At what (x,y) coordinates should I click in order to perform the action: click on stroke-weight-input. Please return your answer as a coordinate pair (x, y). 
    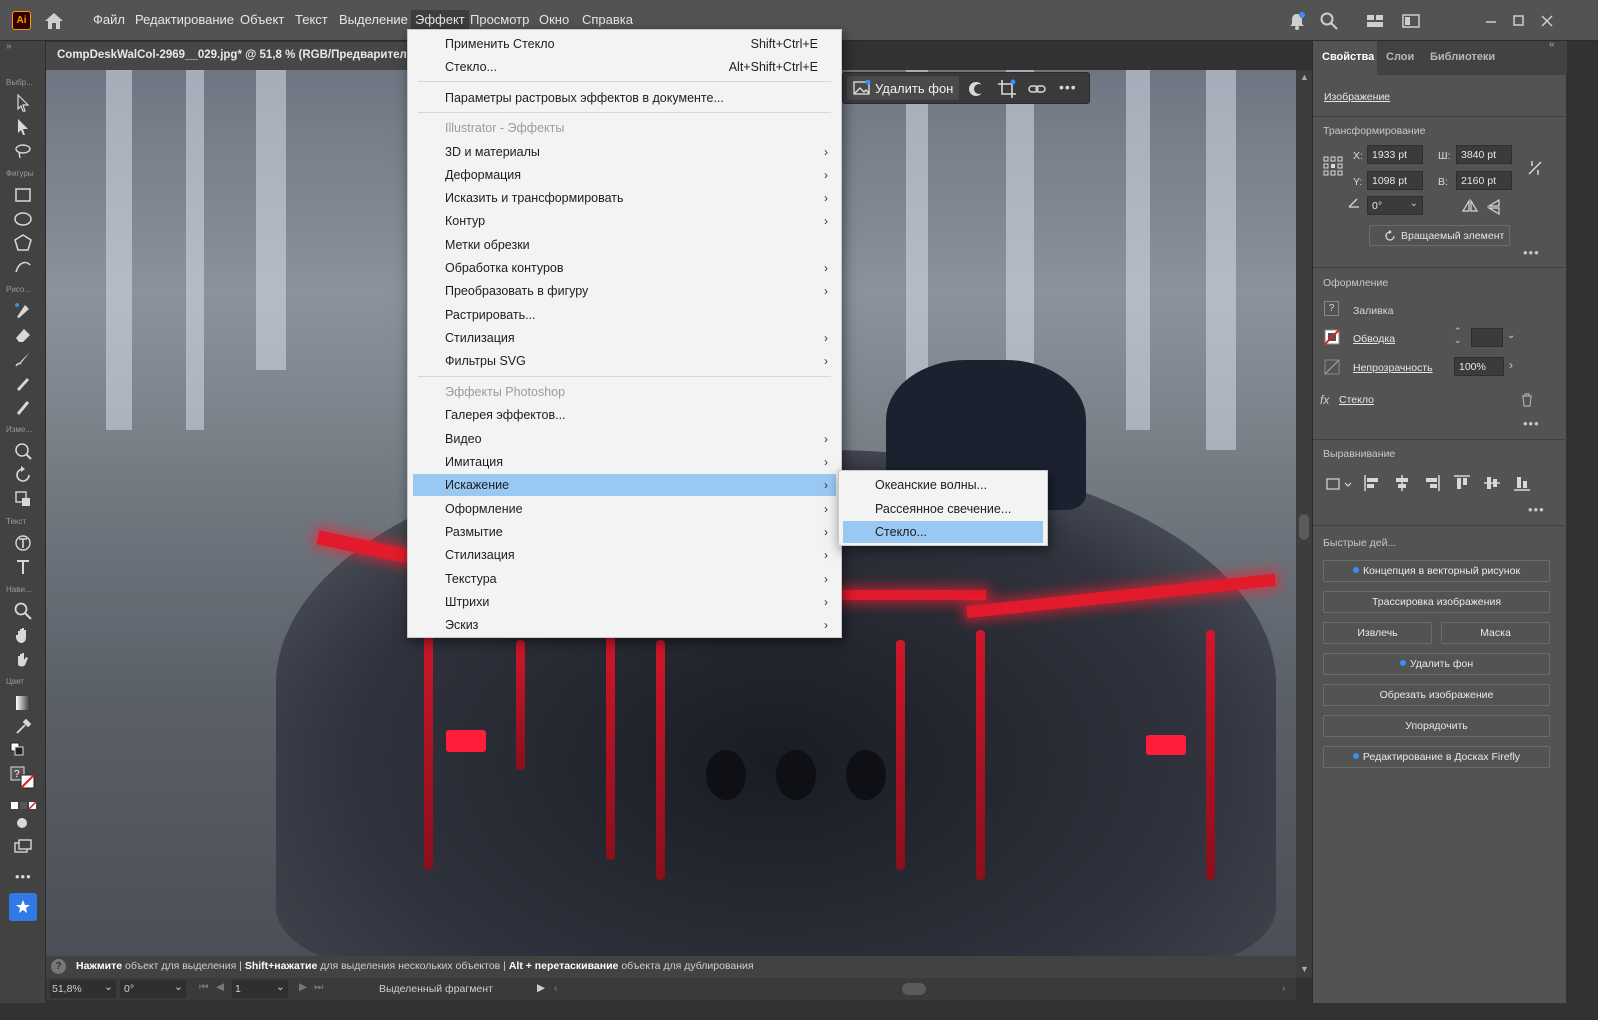
    Looking at the image, I should click on (1487, 337).